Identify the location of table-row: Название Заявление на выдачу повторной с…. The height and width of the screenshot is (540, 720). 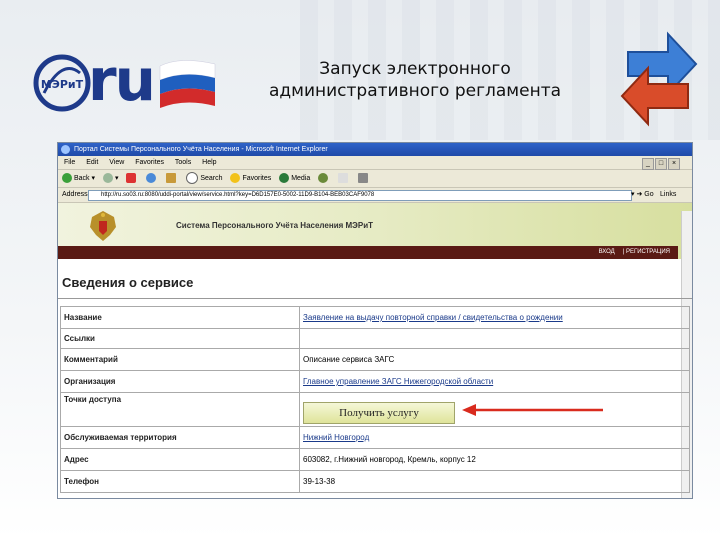
(375, 317).